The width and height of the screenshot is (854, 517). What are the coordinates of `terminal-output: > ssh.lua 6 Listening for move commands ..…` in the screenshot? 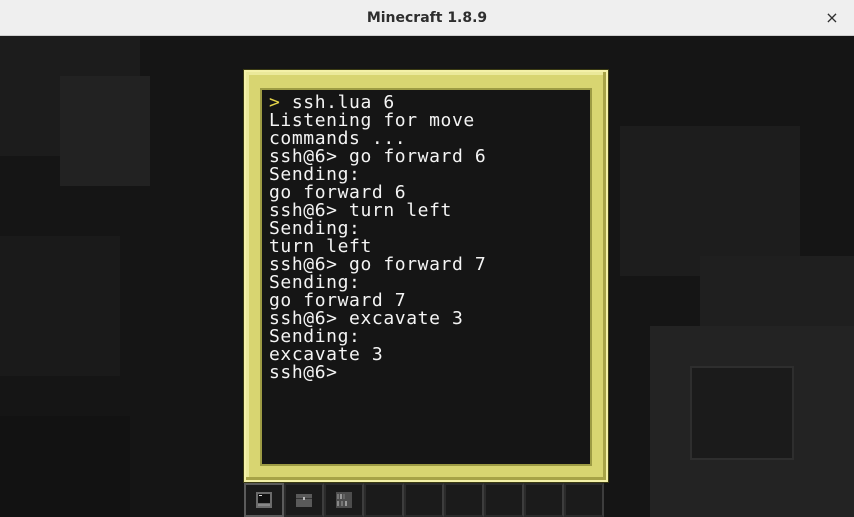 It's located at (377, 238).